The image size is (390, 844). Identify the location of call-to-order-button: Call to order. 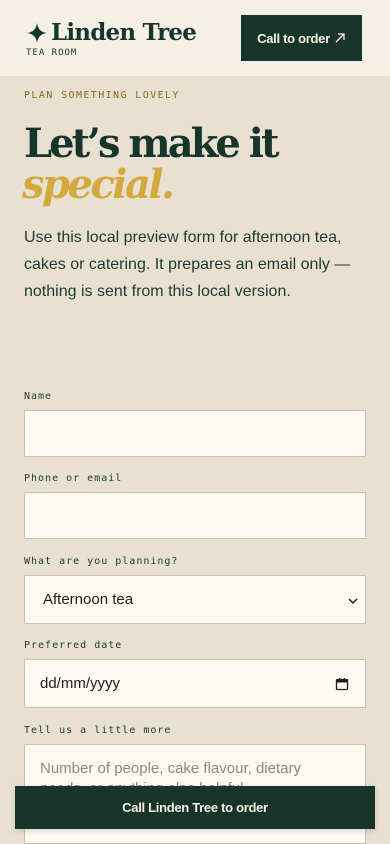
(301, 38).